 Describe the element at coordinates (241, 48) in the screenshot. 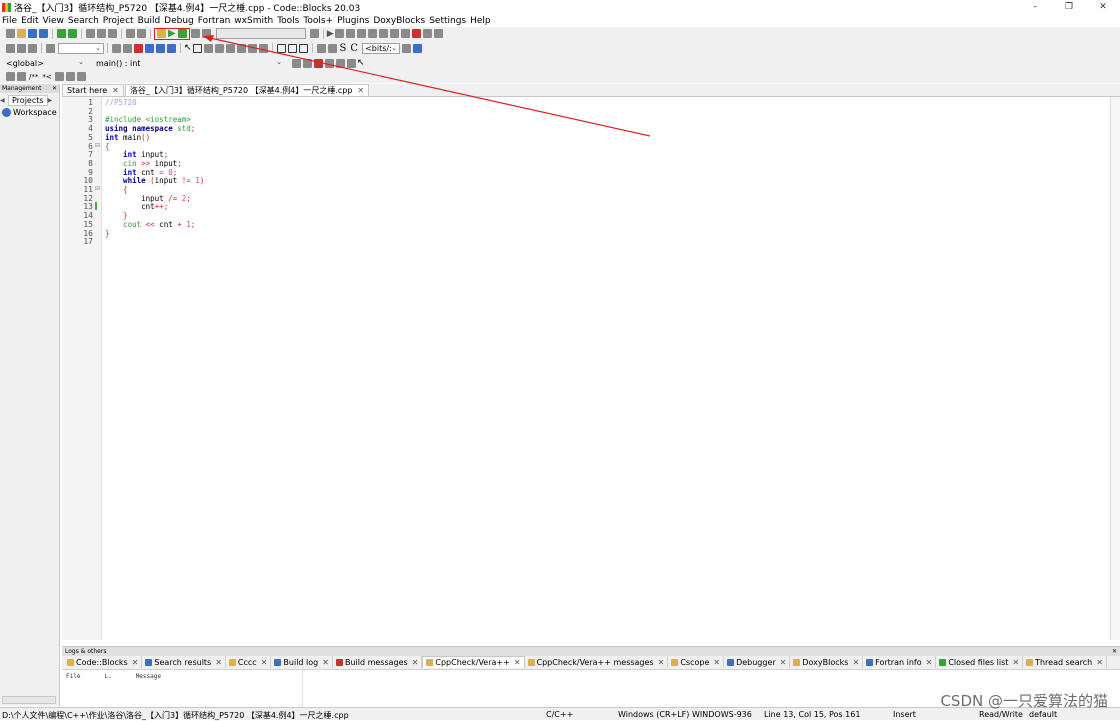

I see `wx-box-icon` at that location.